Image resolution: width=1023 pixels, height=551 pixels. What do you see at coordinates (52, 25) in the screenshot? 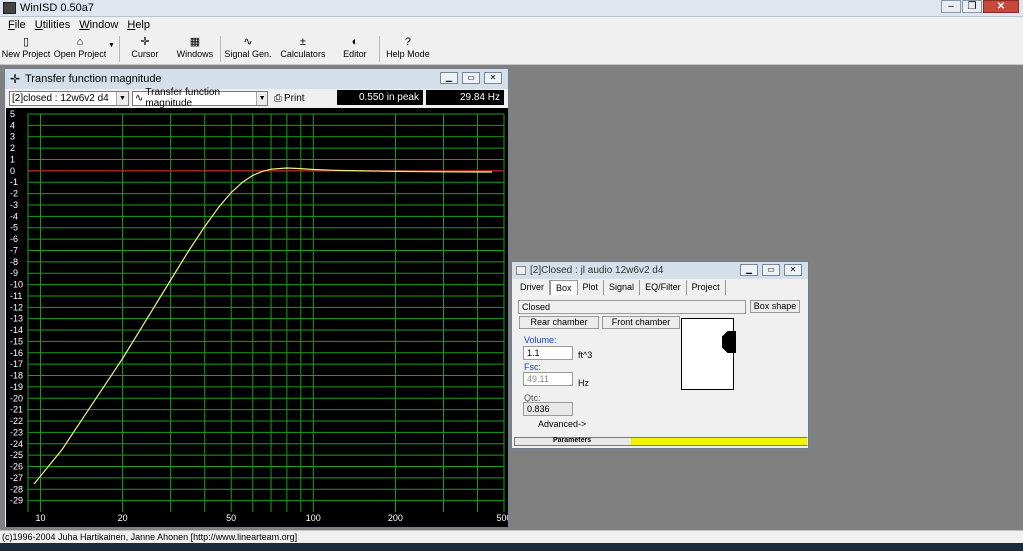
I see `menu-utilities: Utilities` at bounding box center [52, 25].